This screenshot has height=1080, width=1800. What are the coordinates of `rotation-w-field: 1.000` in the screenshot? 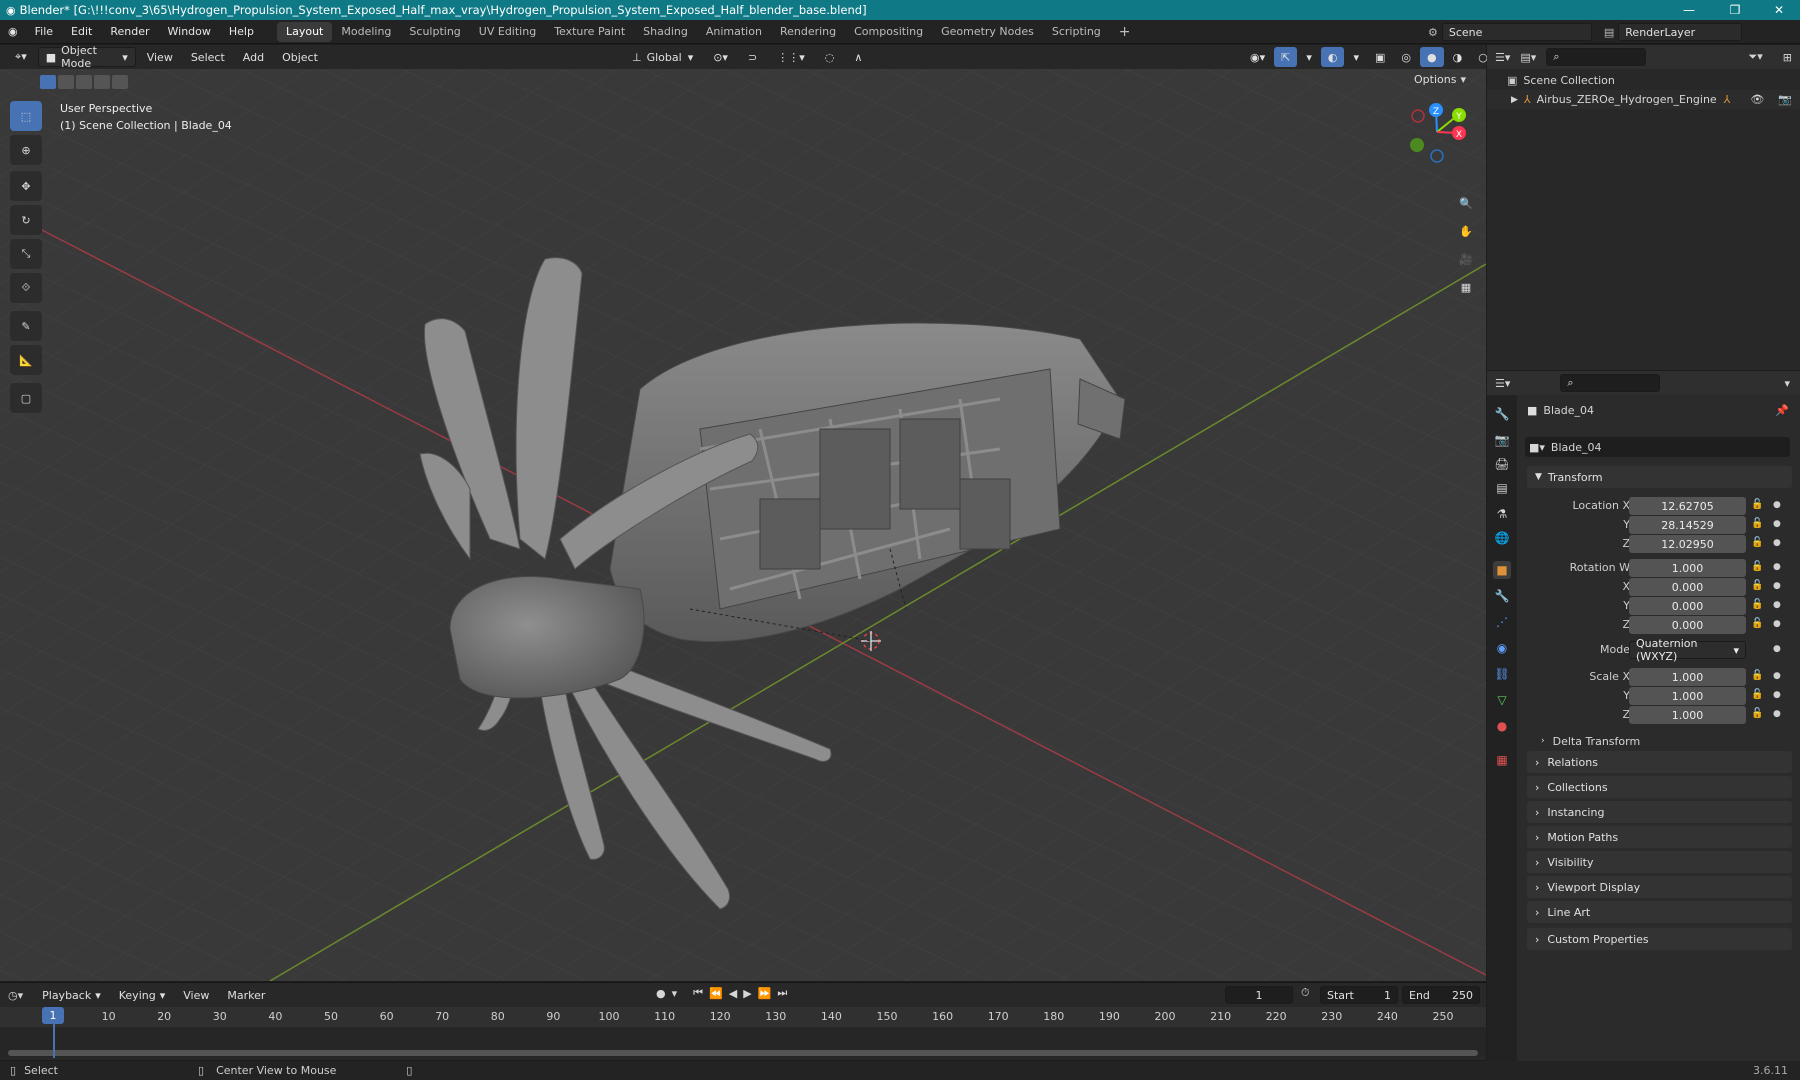 It's located at (1687, 568).